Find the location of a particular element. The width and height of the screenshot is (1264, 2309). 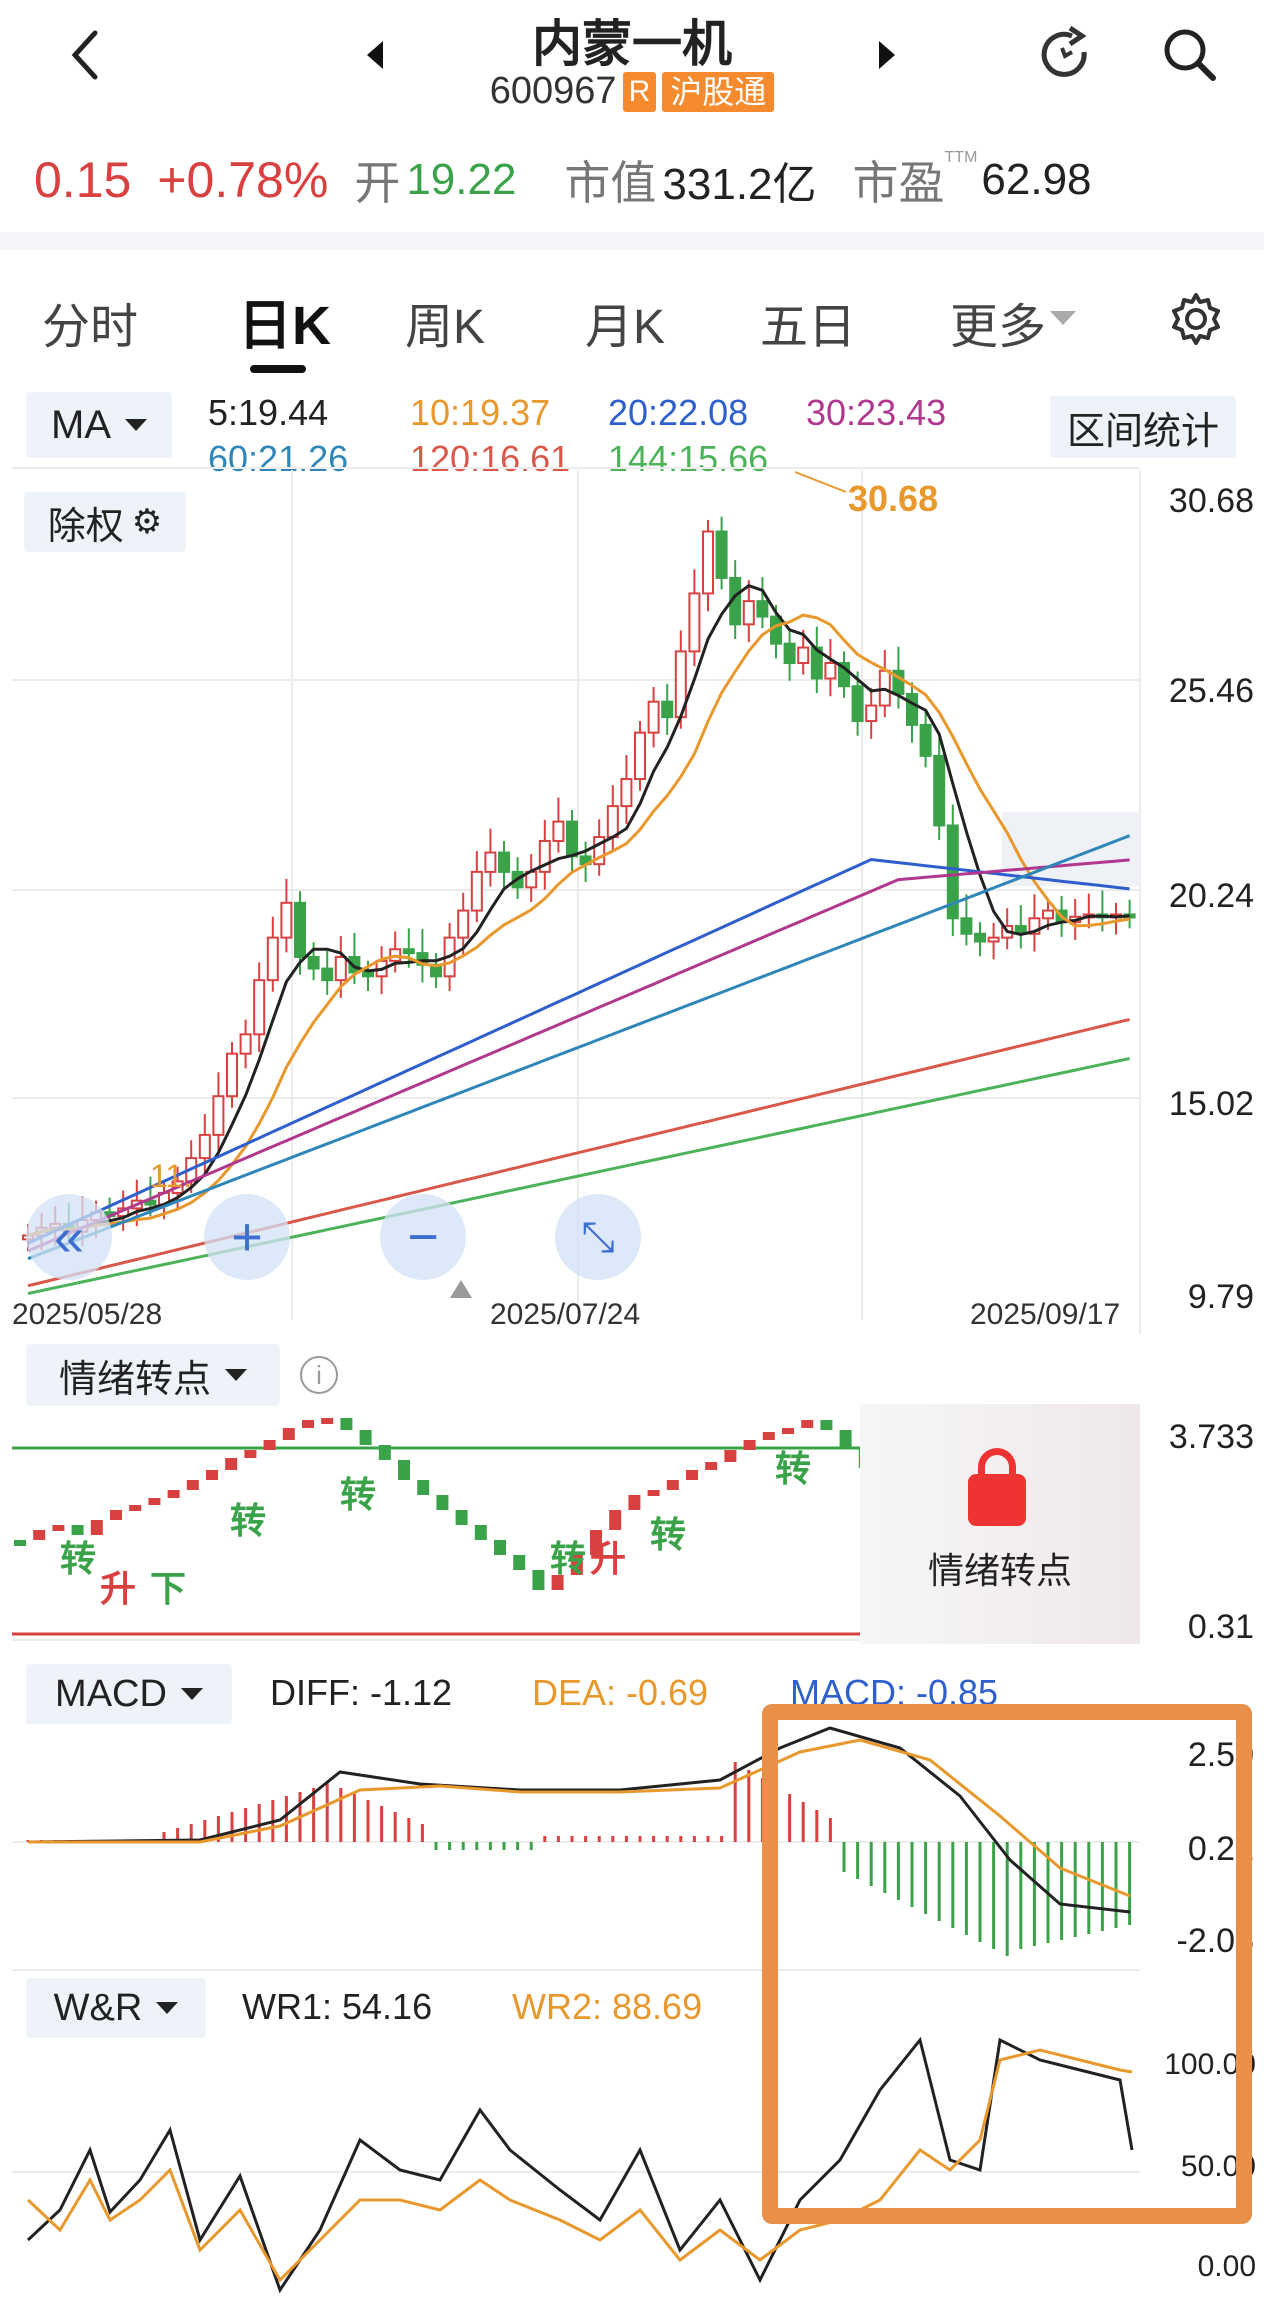

lock-label: 情绪转点 is located at coordinates (999, 1570).